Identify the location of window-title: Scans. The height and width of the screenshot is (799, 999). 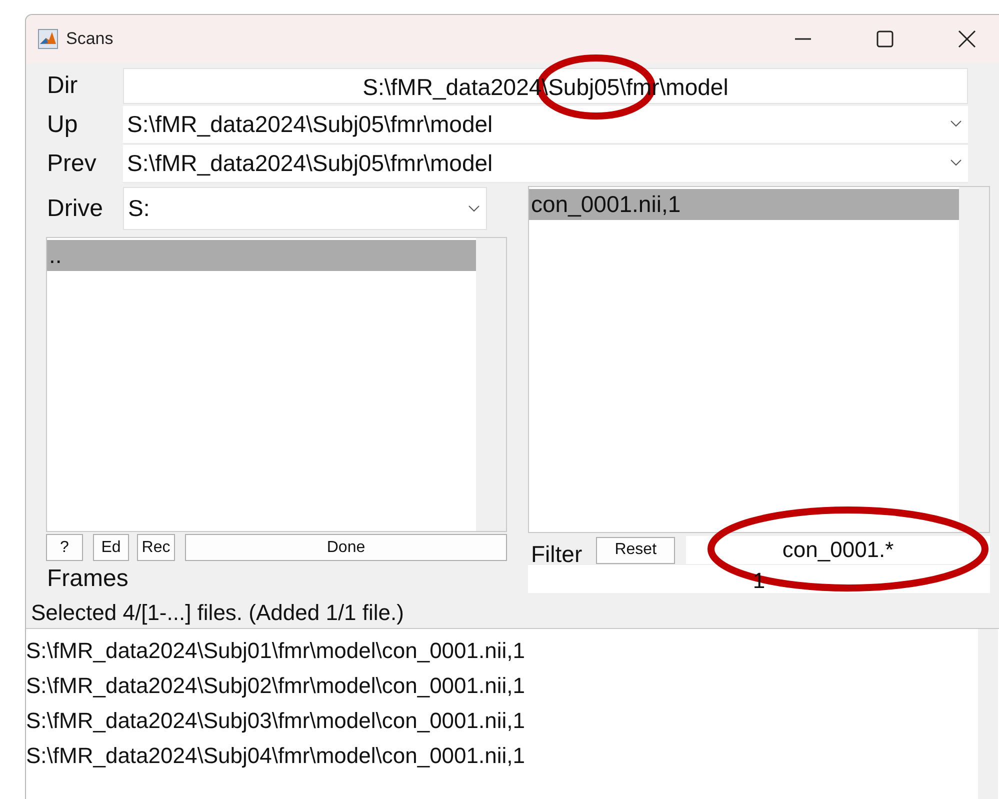
(90, 39).